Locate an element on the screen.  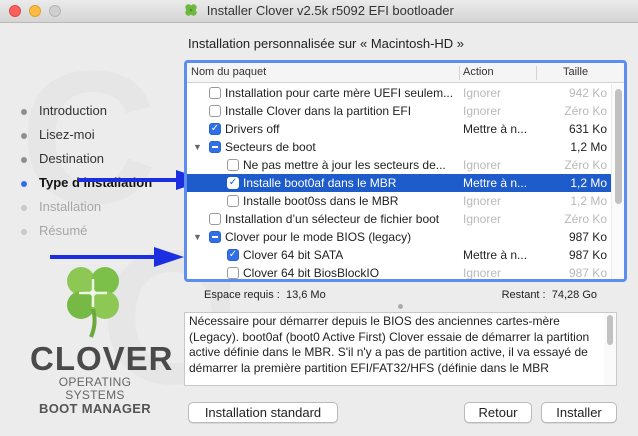
package-name: Secteurs de boot is located at coordinates (270, 147).